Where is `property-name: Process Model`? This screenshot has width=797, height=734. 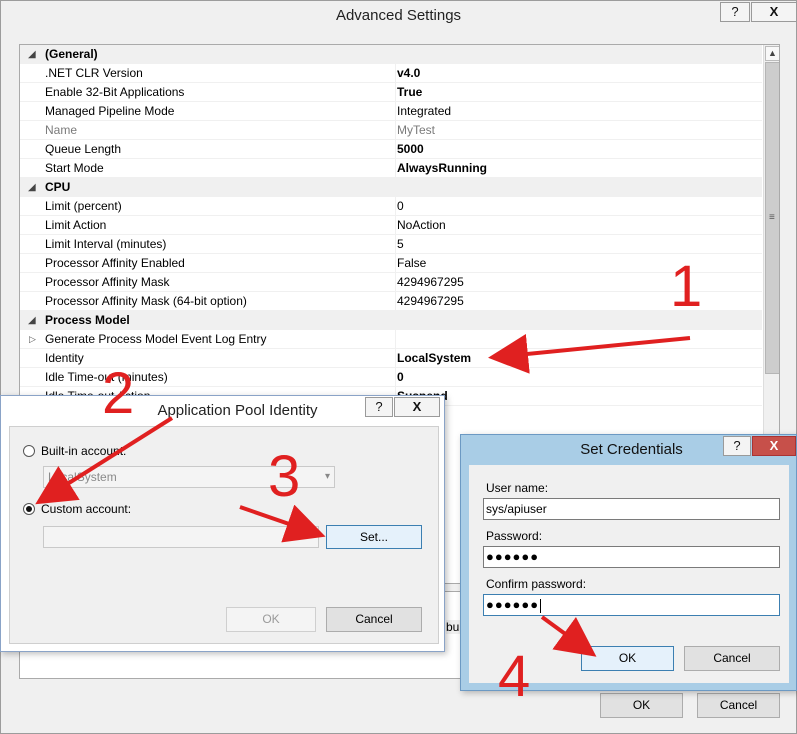
property-name: Process Model is located at coordinates (87, 320).